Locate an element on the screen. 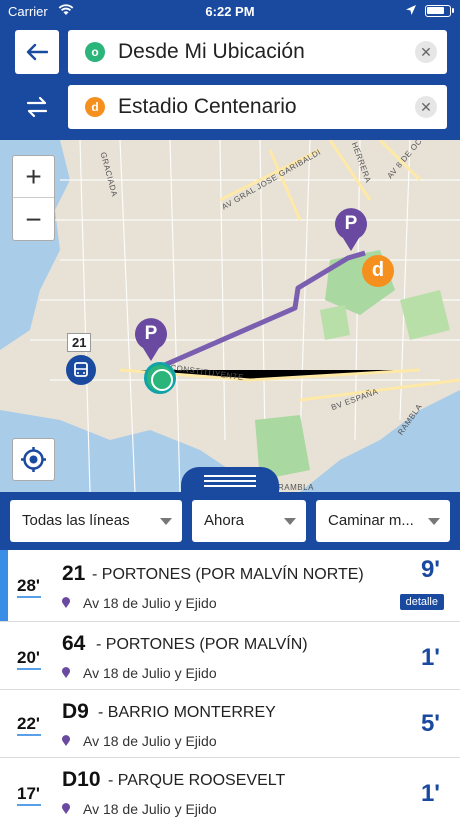 The height and width of the screenshot is (818, 460). line-destination: - PARQUE ROOSEVELT is located at coordinates (197, 780).